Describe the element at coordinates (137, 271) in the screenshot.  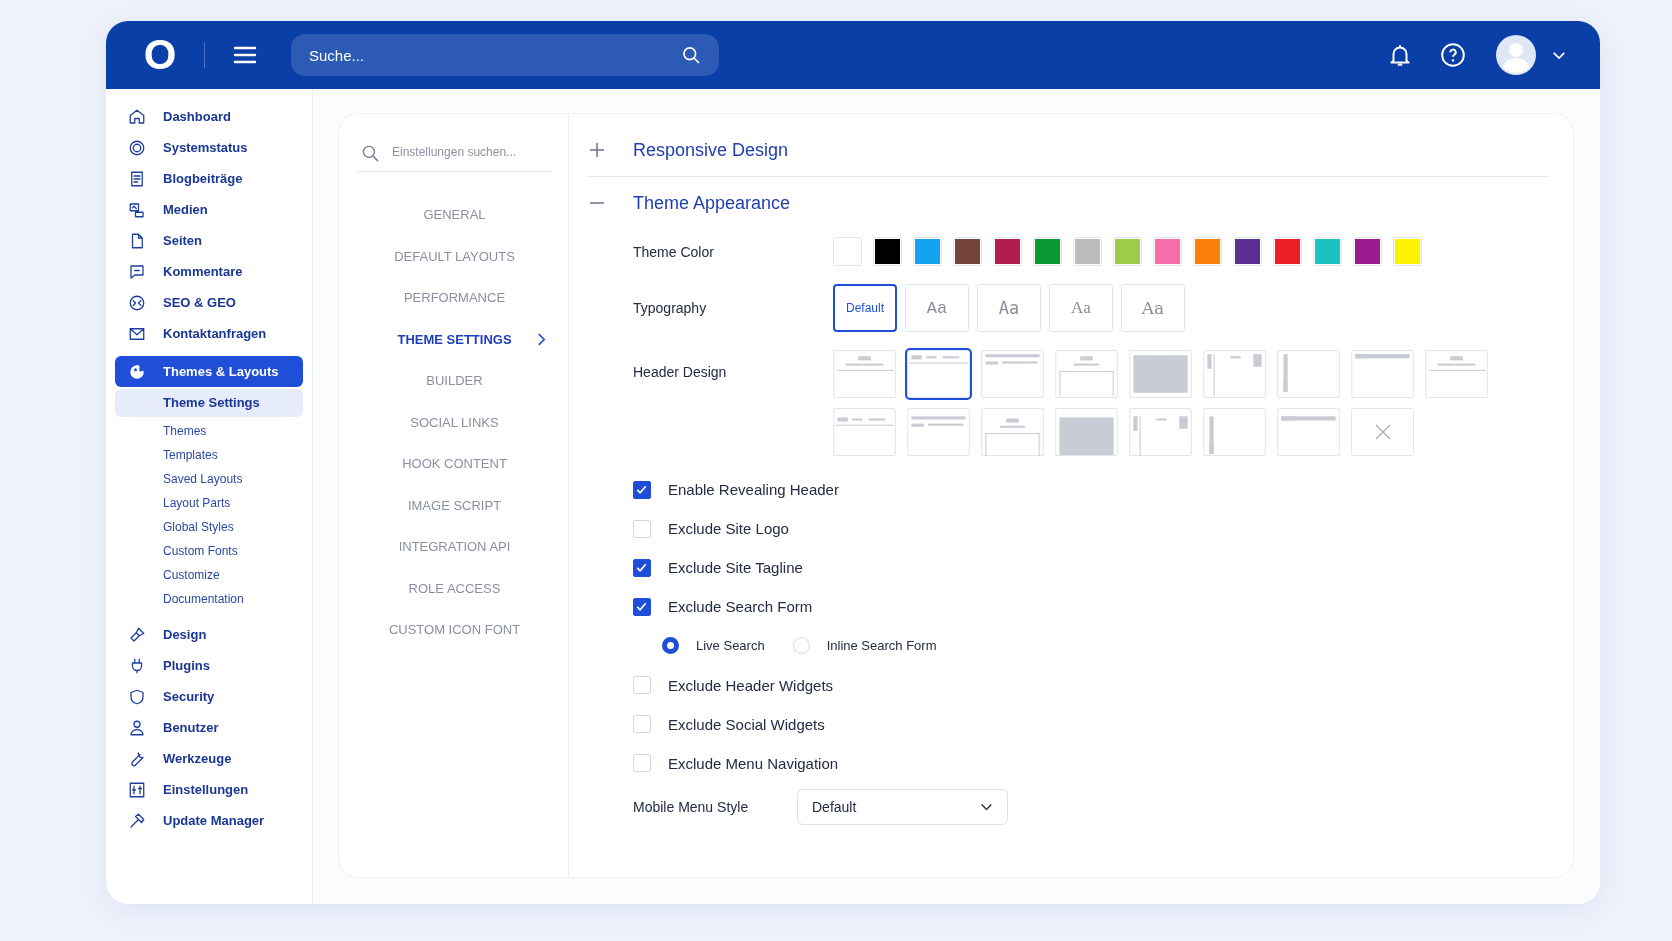
I see `comment-icon` at that location.